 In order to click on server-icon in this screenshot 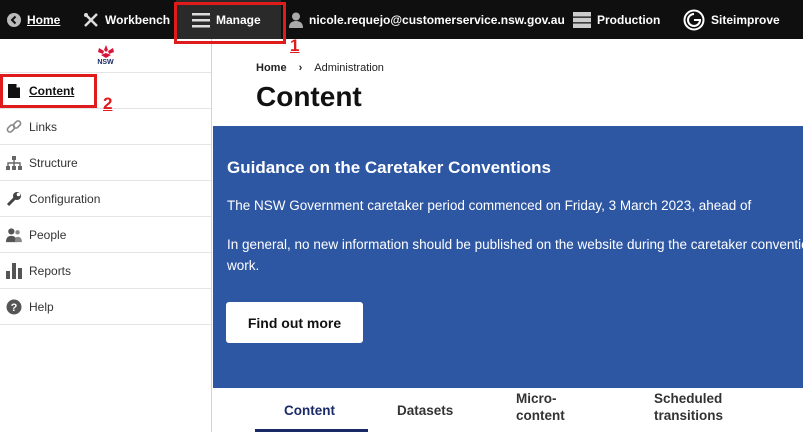, I will do `click(582, 19)`.